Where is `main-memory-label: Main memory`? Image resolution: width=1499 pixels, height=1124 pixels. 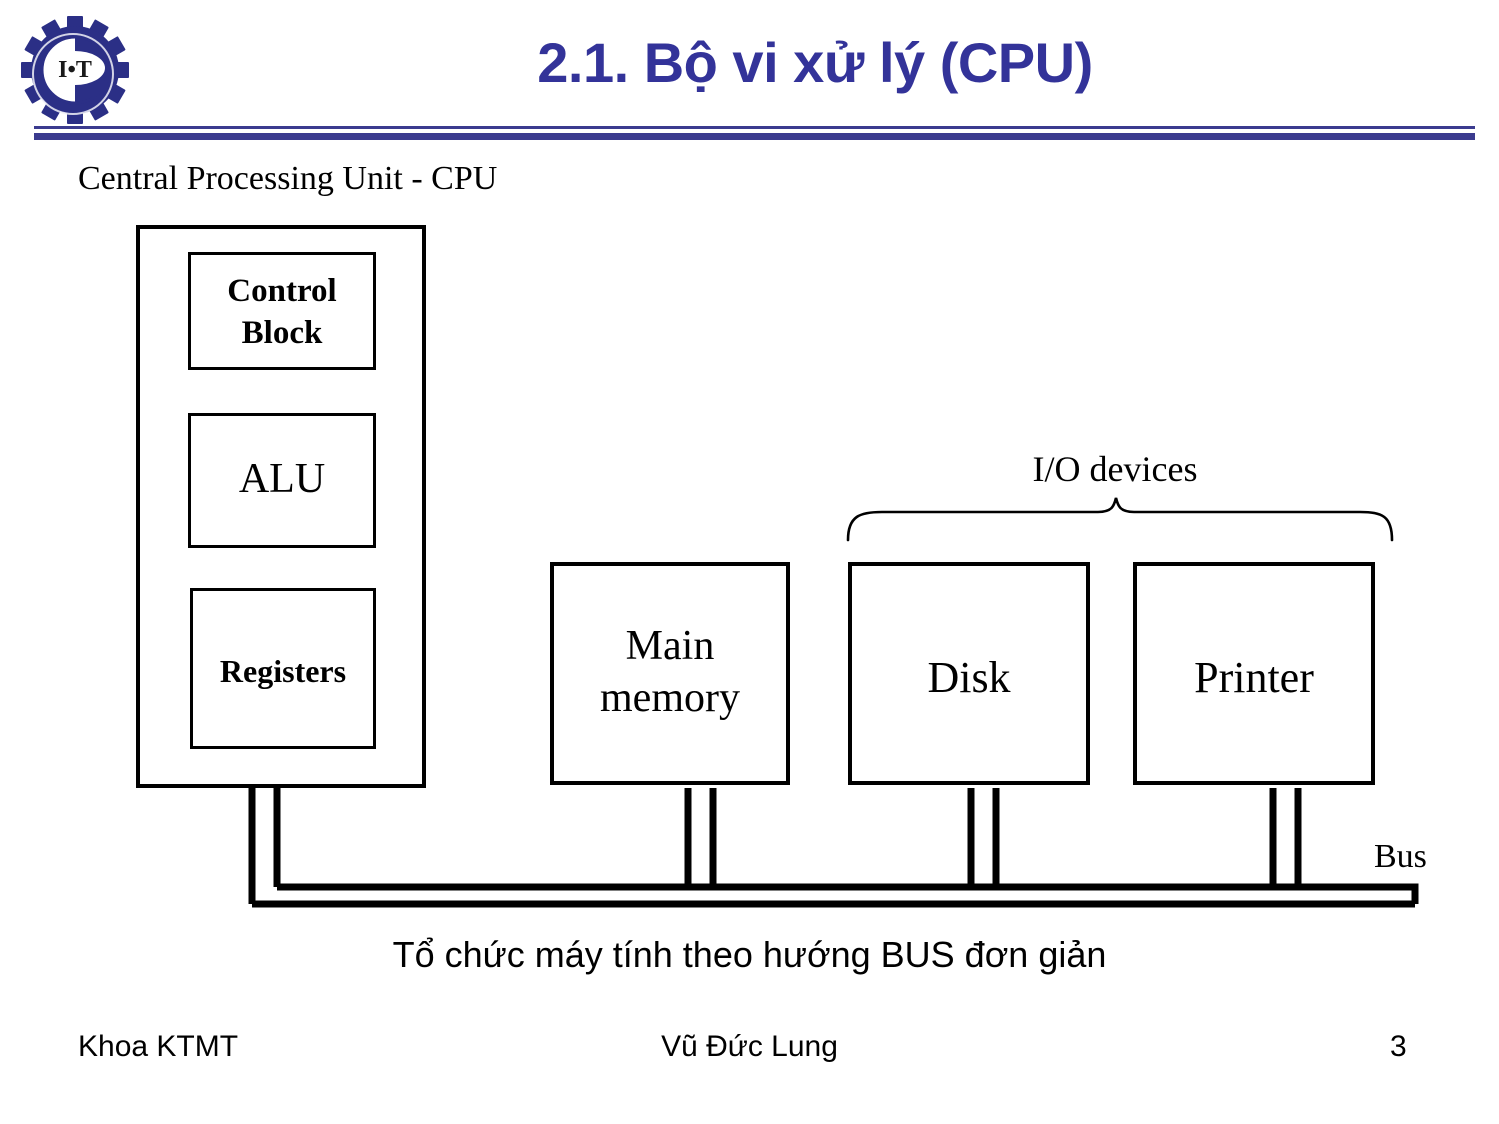
main-memory-label: Main memory is located at coordinates (670, 672).